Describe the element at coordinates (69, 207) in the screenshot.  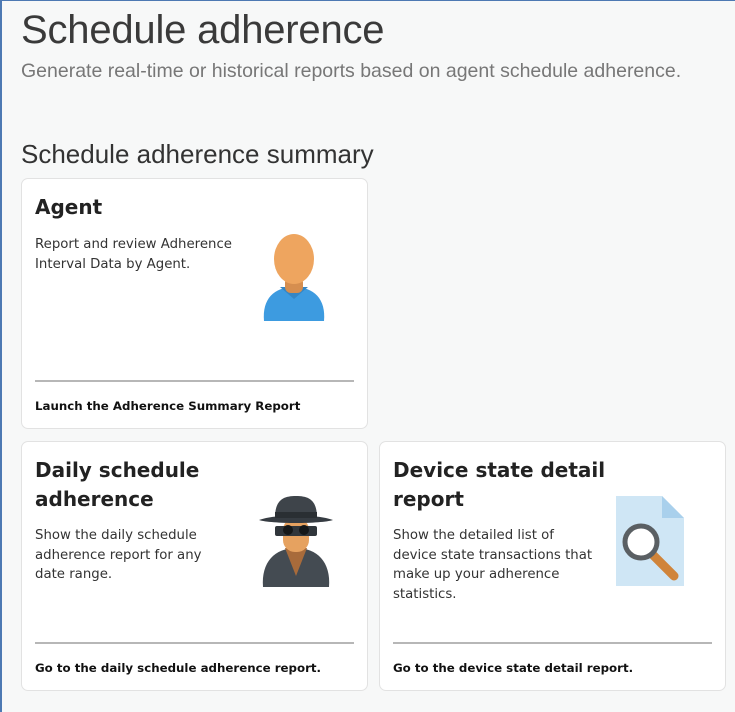
I see `card-agent-title: Agent` at that location.